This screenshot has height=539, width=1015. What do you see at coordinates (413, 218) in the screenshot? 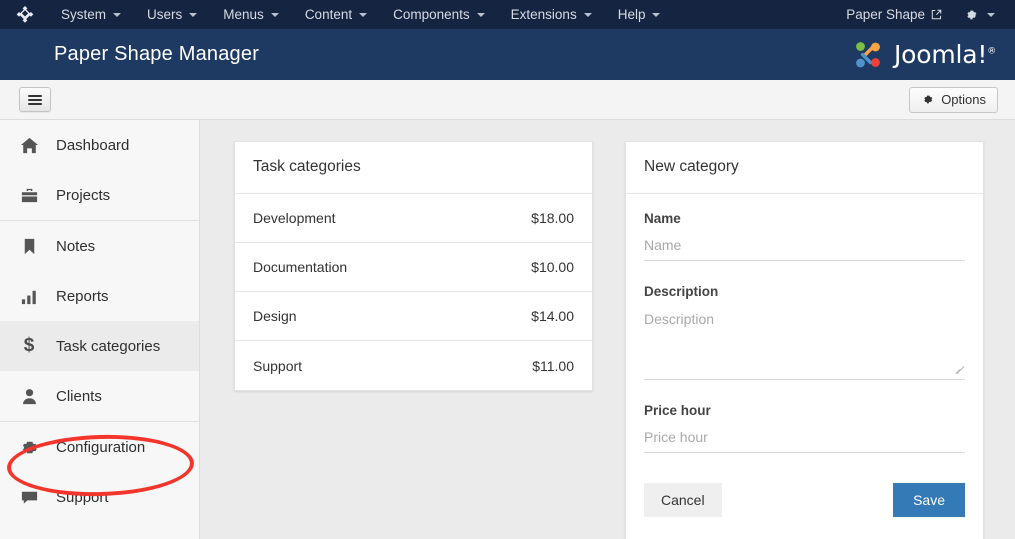
I see `table-row: Development $18.00` at bounding box center [413, 218].